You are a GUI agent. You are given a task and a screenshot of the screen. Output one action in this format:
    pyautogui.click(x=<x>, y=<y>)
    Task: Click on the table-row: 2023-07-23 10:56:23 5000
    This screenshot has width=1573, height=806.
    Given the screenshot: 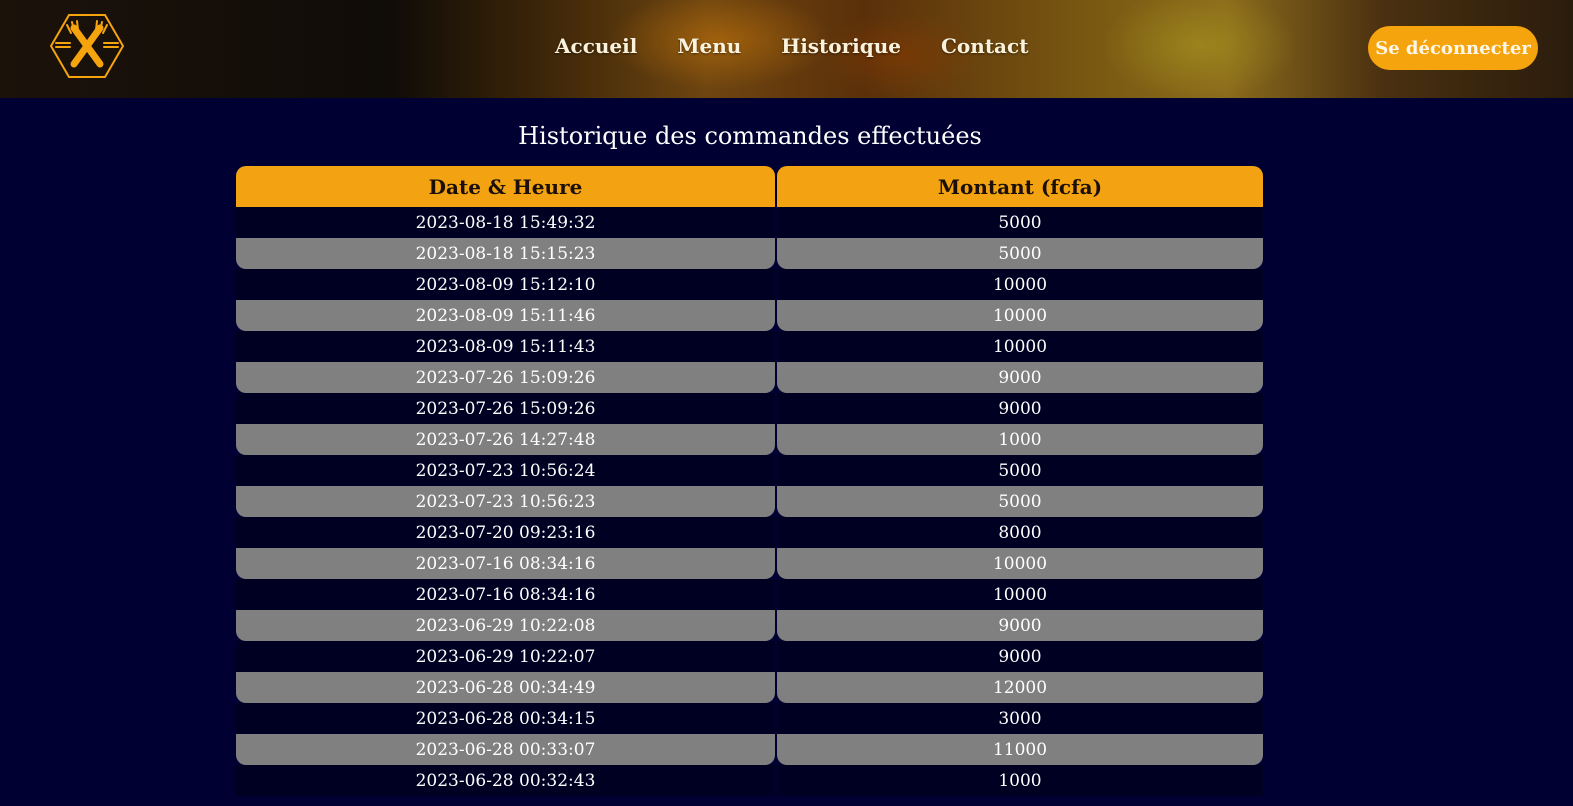 What is the action you would take?
    pyautogui.click(x=749, y=501)
    